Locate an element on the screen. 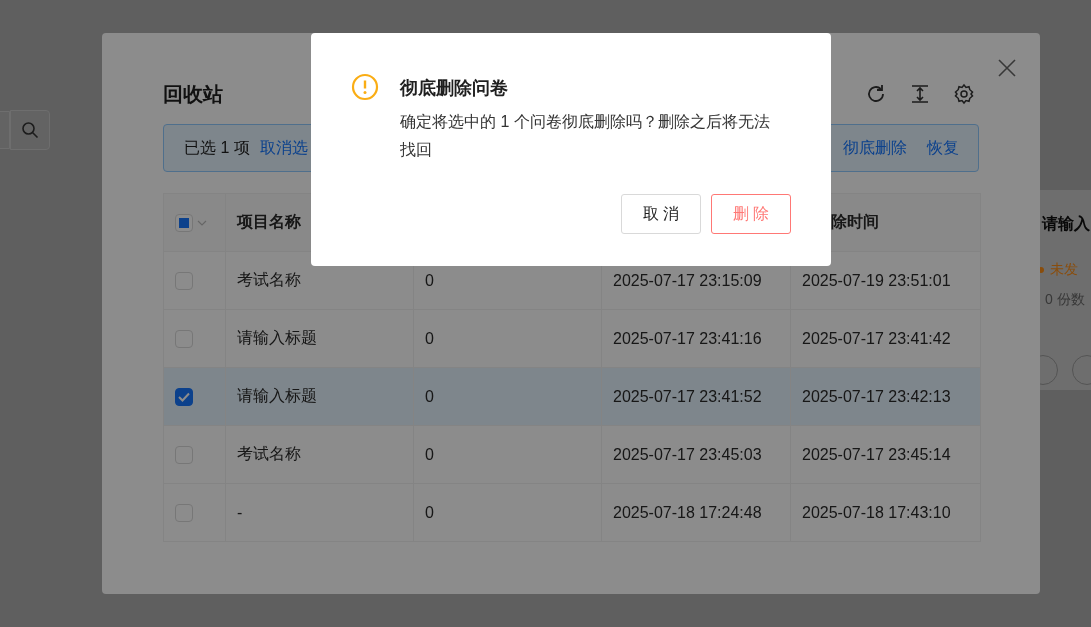 This screenshot has height=627, width=1091. restore-link: 恢复 is located at coordinates (943, 148).